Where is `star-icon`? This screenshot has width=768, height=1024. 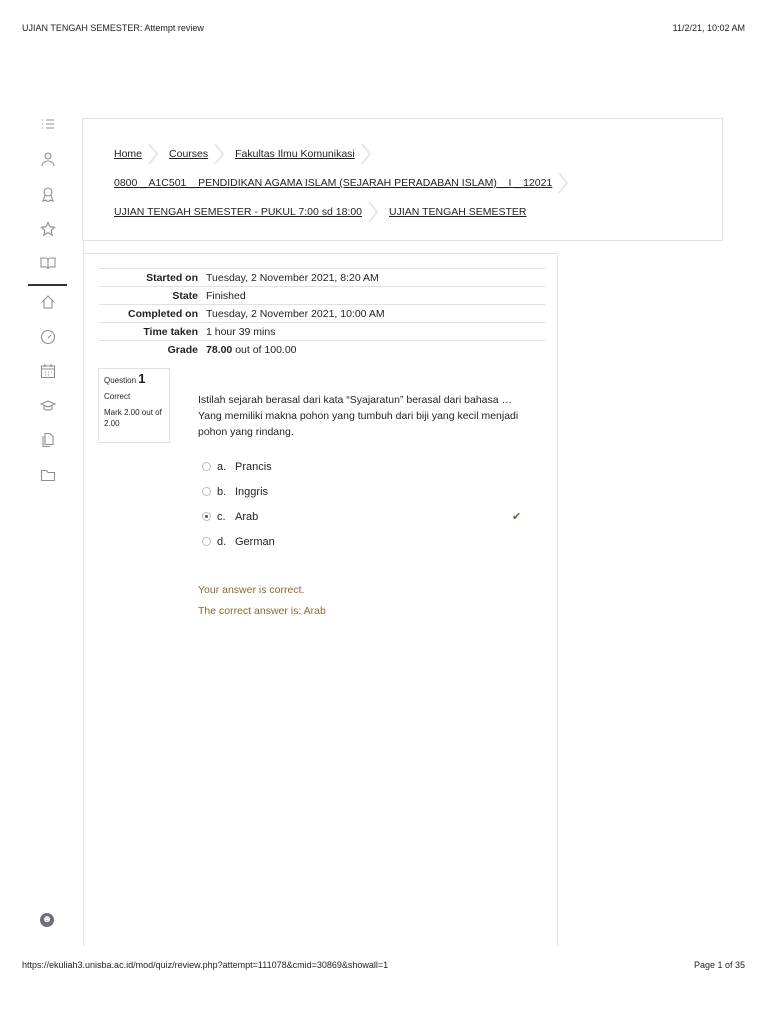
star-icon is located at coordinates (48, 229).